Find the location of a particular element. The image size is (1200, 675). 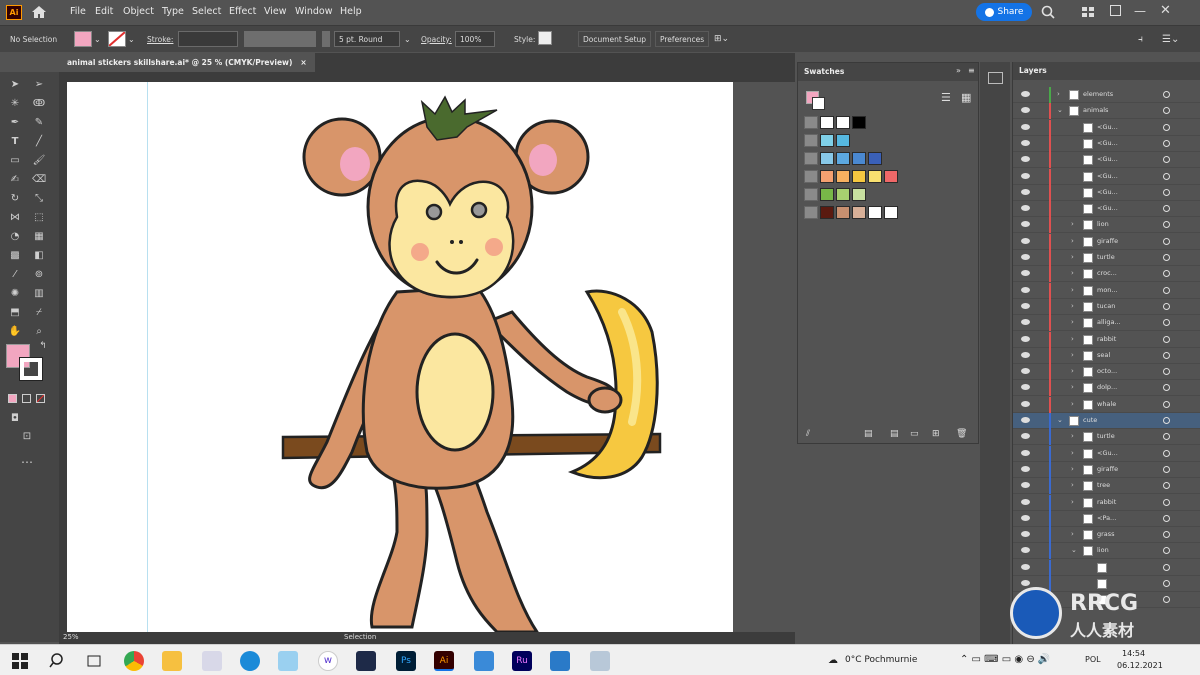

photos-icon is located at coordinates (288, 661).